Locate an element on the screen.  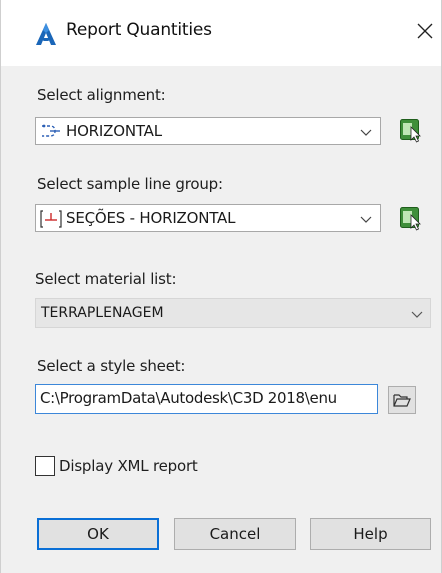
folder-open-icon is located at coordinates (402, 400).